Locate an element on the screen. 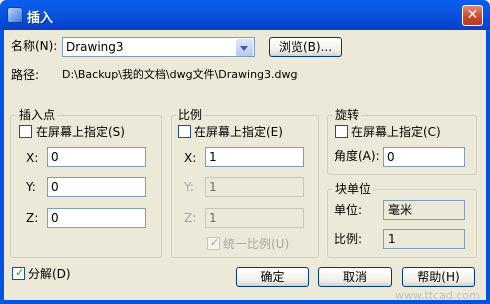 The height and width of the screenshot is (304, 490). uniform-scale-label: 统一比例(U) is located at coordinates (256, 244).